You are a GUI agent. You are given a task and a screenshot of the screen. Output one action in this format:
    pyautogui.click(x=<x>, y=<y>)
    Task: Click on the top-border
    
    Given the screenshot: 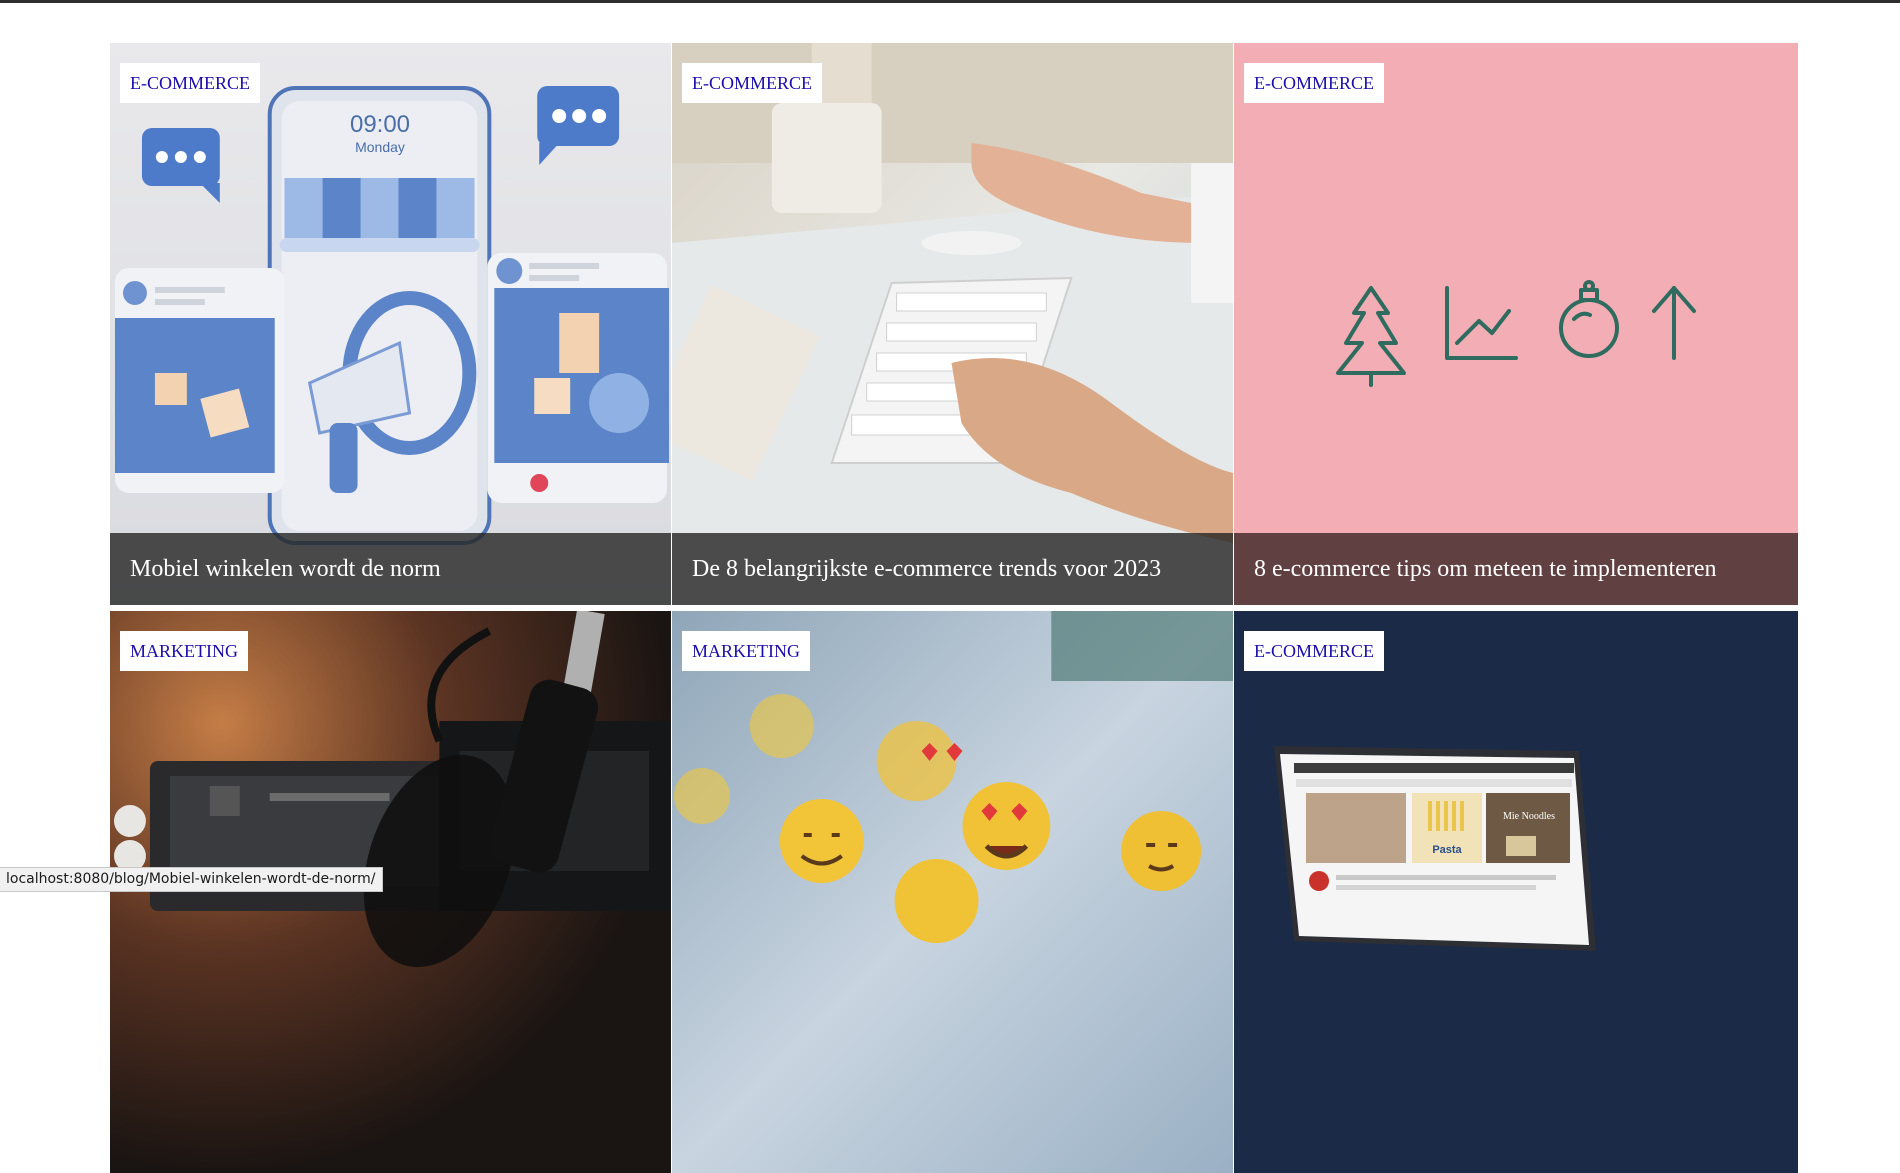 What is the action you would take?
    pyautogui.click(x=950, y=1)
    